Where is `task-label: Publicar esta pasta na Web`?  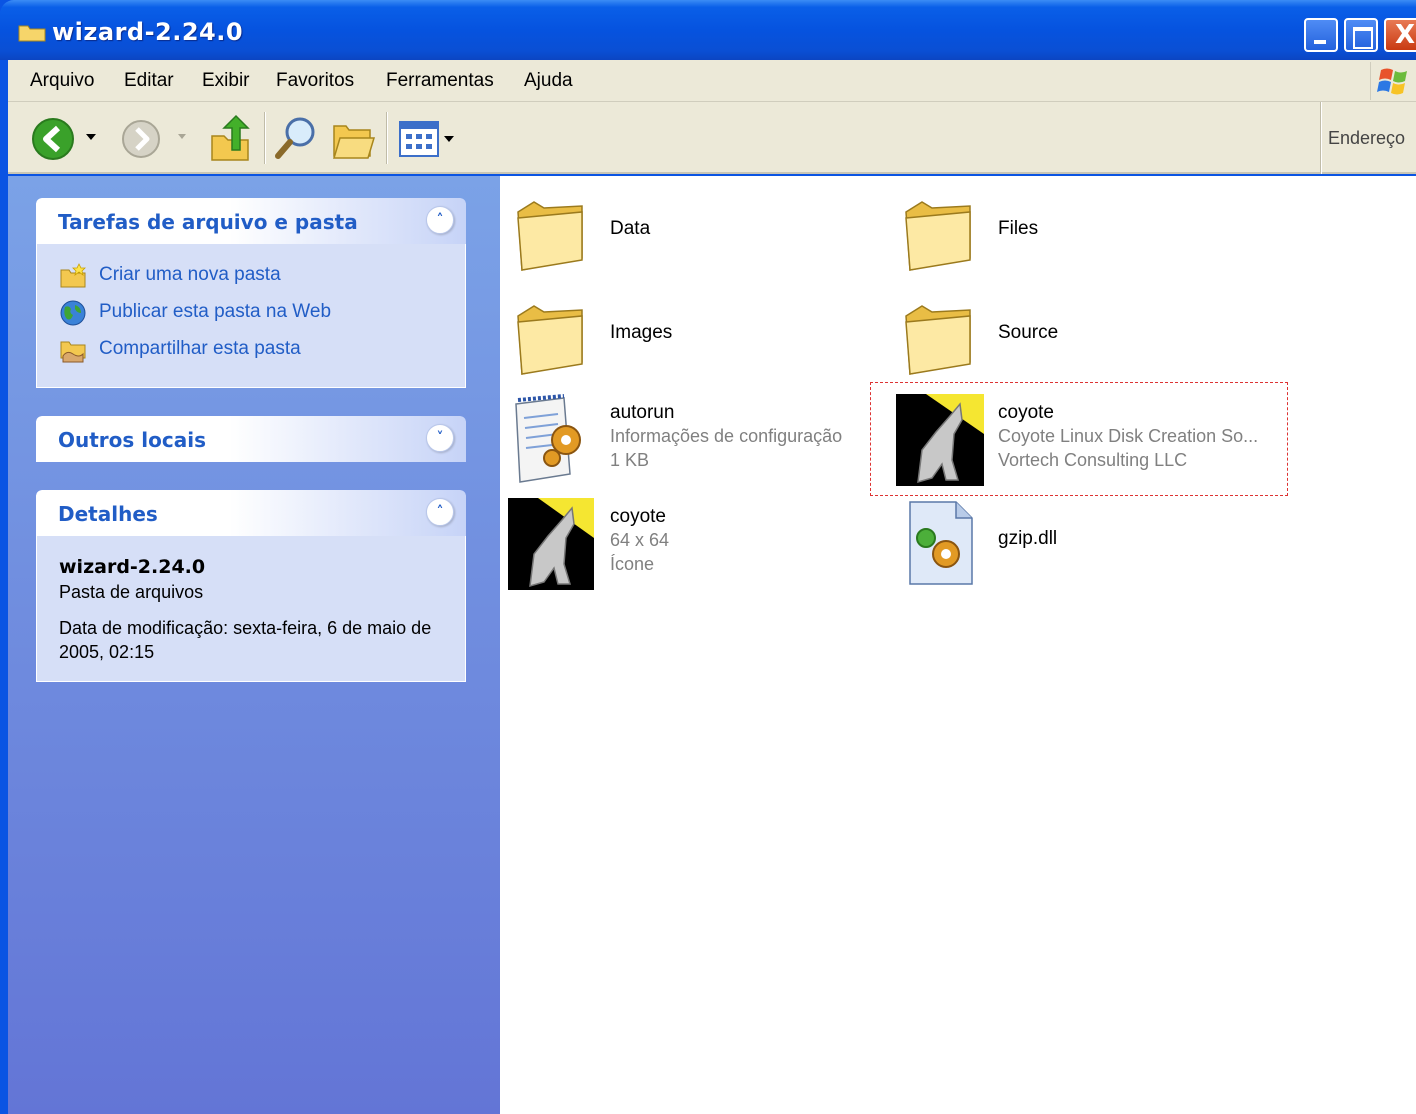
task-label: Publicar esta pasta na Web is located at coordinates (215, 311).